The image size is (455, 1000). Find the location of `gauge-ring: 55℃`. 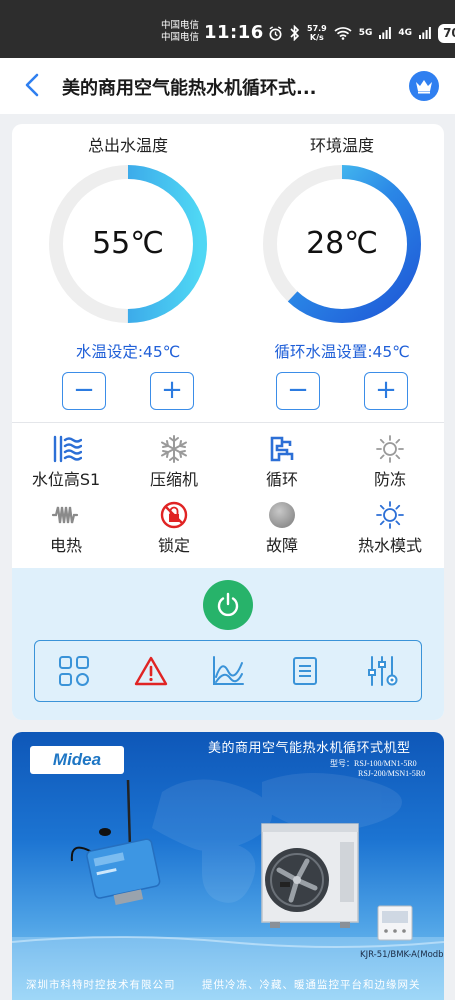

gauge-ring: 55℃ is located at coordinates (128, 244).